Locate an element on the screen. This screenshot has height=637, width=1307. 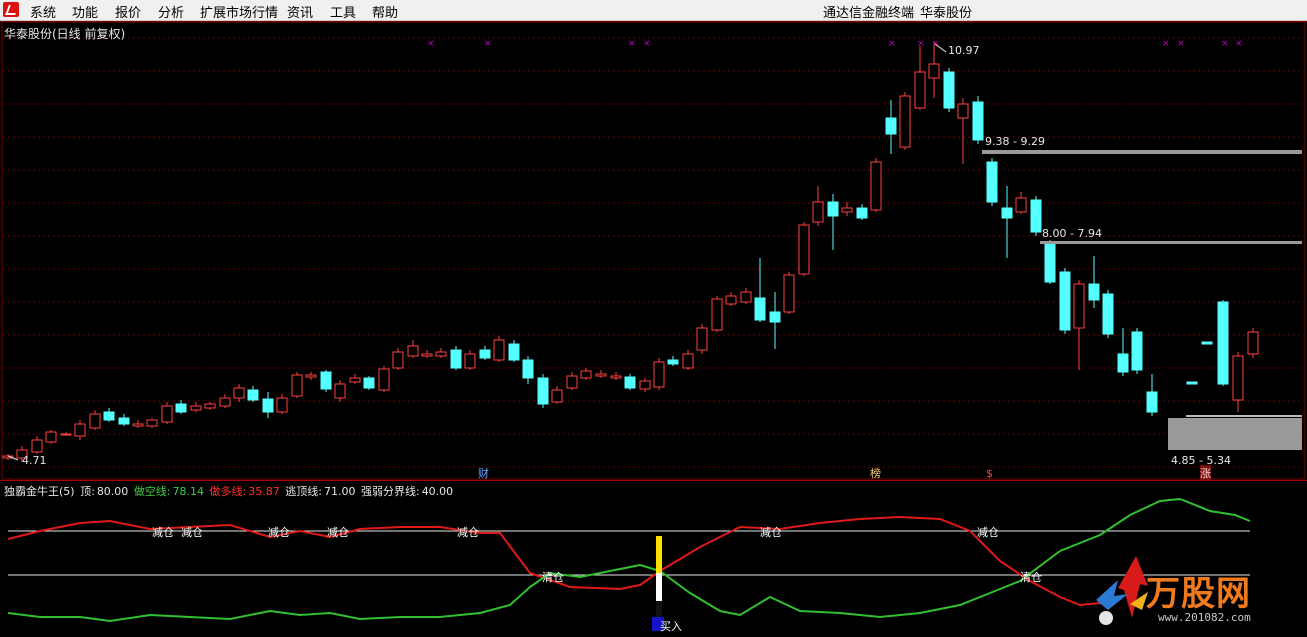
menu-item-system: 系统 is located at coordinates (43, 11).